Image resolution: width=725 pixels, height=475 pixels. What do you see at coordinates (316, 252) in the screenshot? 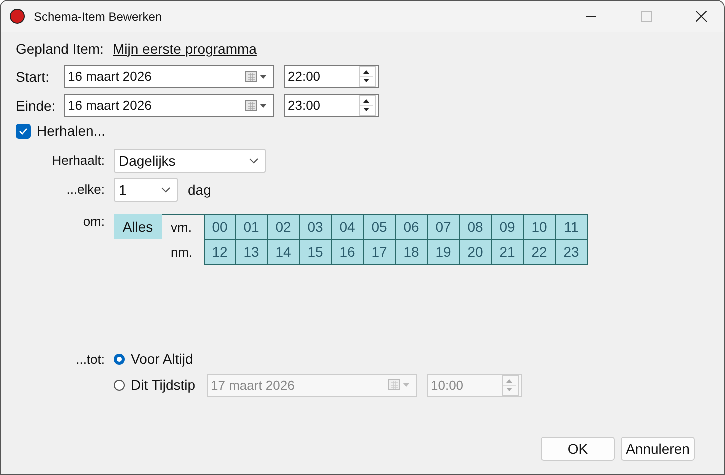
I see `hour-toggle: 15` at bounding box center [316, 252].